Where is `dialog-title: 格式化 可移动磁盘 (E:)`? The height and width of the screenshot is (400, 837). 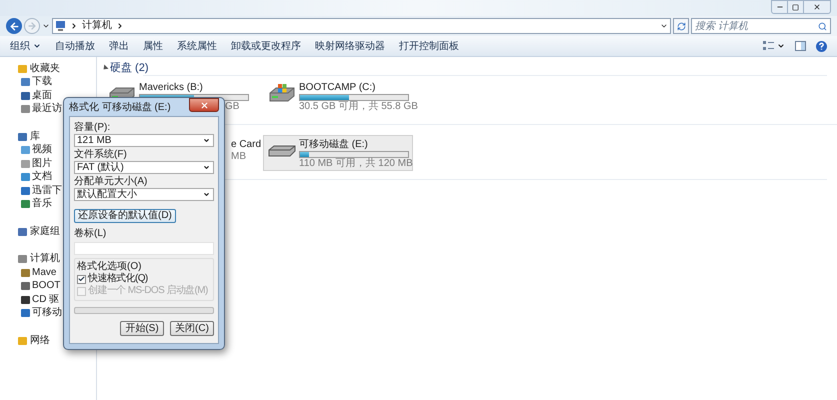
dialog-title: 格式化 可移动磁盘 (E:) is located at coordinates (120, 108).